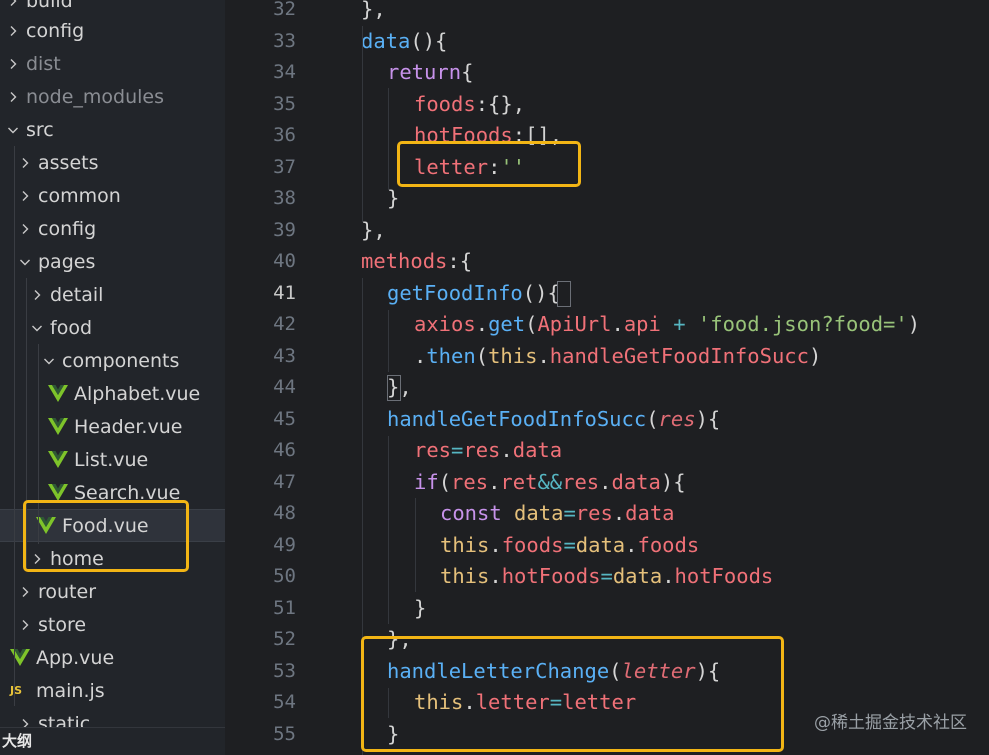 This screenshot has height=755, width=989. I want to click on tree-item-label: food, so click(71, 327).